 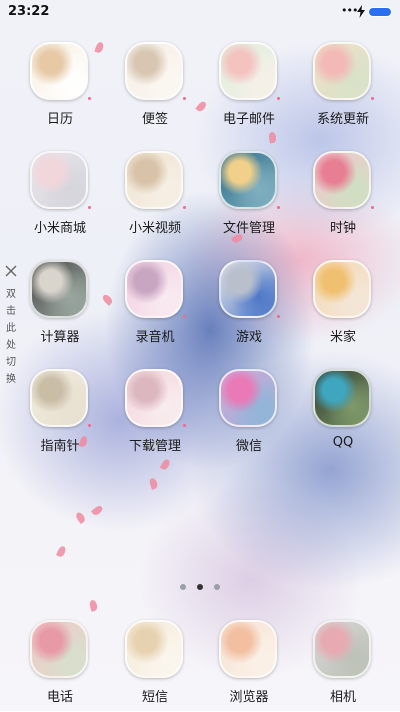 I want to click on app-label: 电子邮件, so click(x=248, y=119).